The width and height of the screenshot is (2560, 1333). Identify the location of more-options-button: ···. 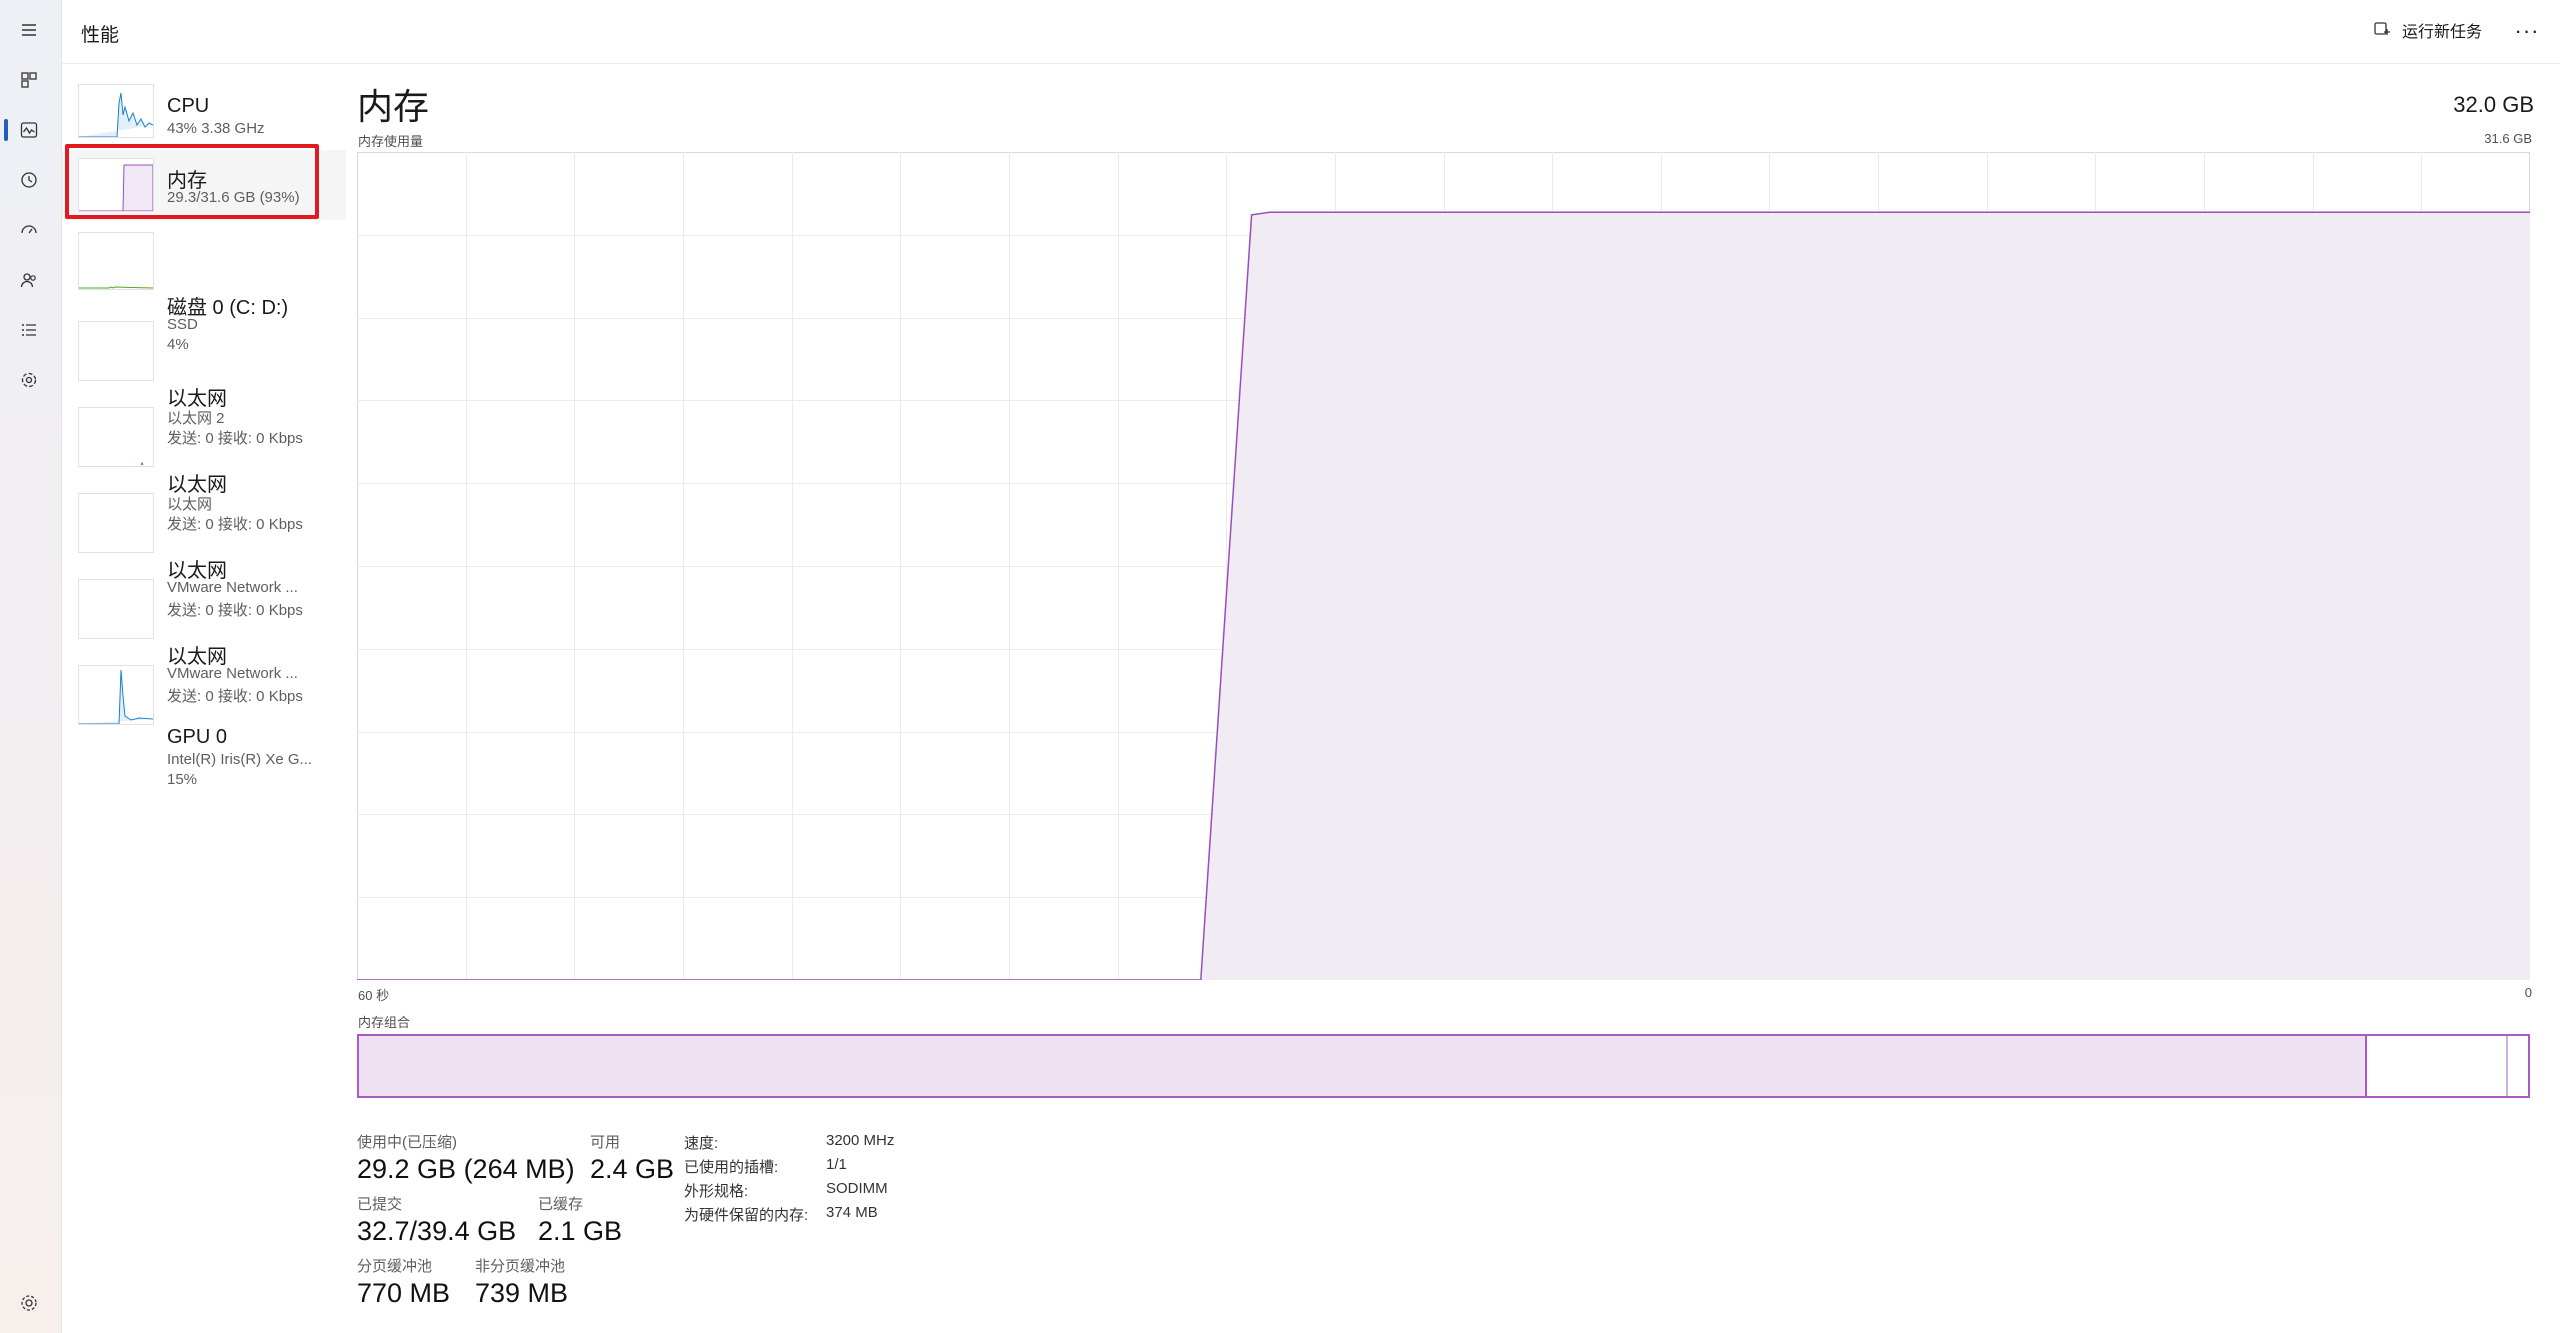
(2527, 31).